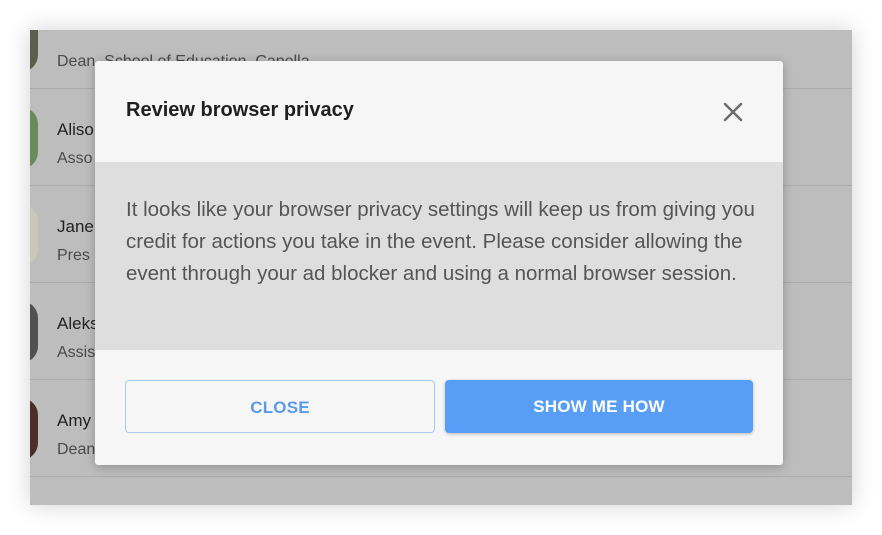 This screenshot has width=882, height=535. What do you see at coordinates (280, 406) in the screenshot?
I see `close-button: CLOSE` at bounding box center [280, 406].